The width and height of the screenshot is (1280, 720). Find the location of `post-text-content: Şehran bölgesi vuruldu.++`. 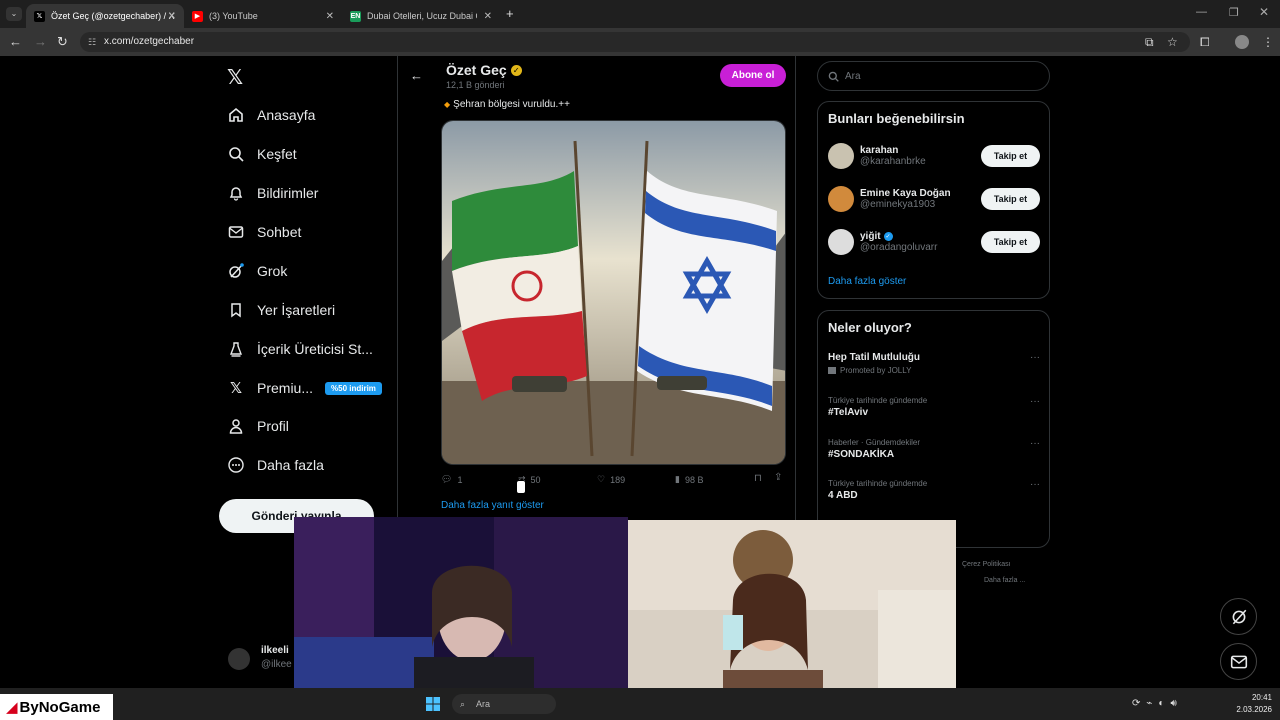

post-text-content: Şehran bölgesi vuruldu.++ is located at coordinates (511, 104).